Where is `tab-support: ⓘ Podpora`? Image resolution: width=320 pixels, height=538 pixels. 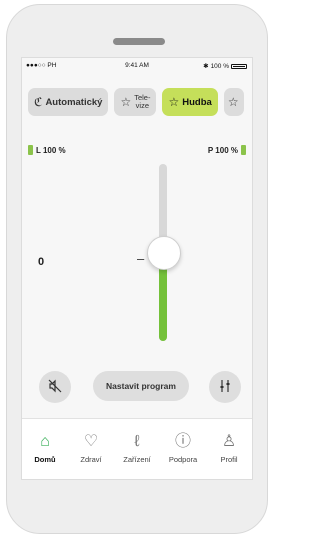 tab-support: ⓘ Podpora is located at coordinates (183, 449).